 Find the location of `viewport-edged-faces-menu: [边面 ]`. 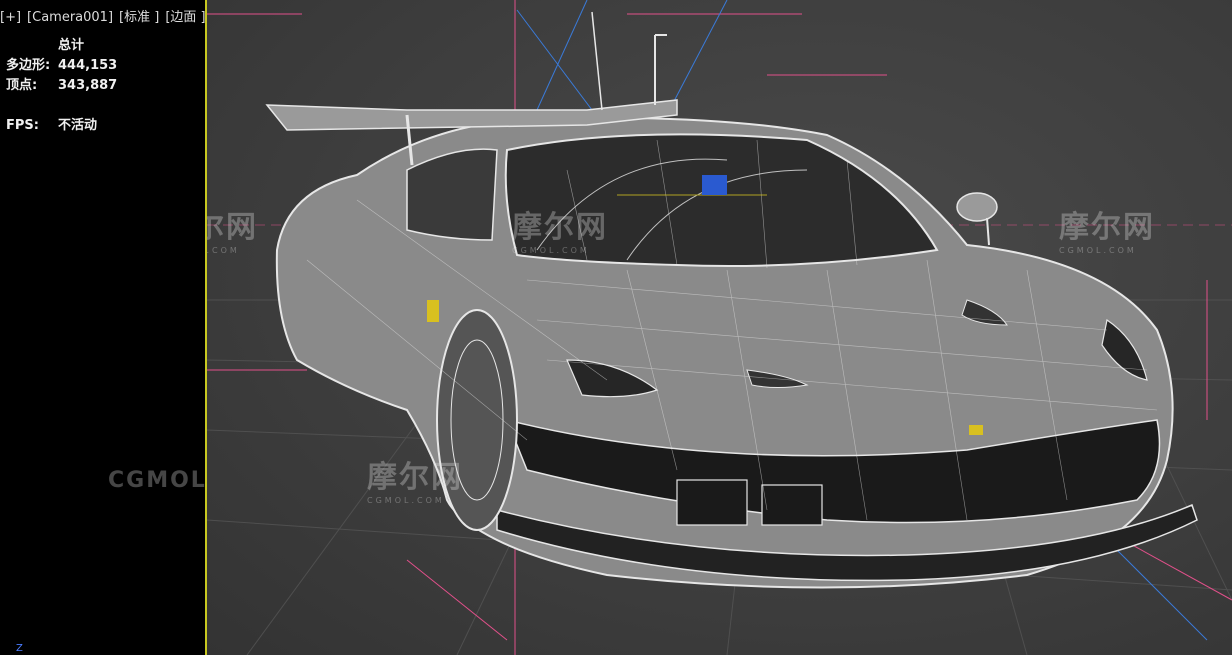

viewport-edged-faces-menu: [边面 ] is located at coordinates (185, 17).